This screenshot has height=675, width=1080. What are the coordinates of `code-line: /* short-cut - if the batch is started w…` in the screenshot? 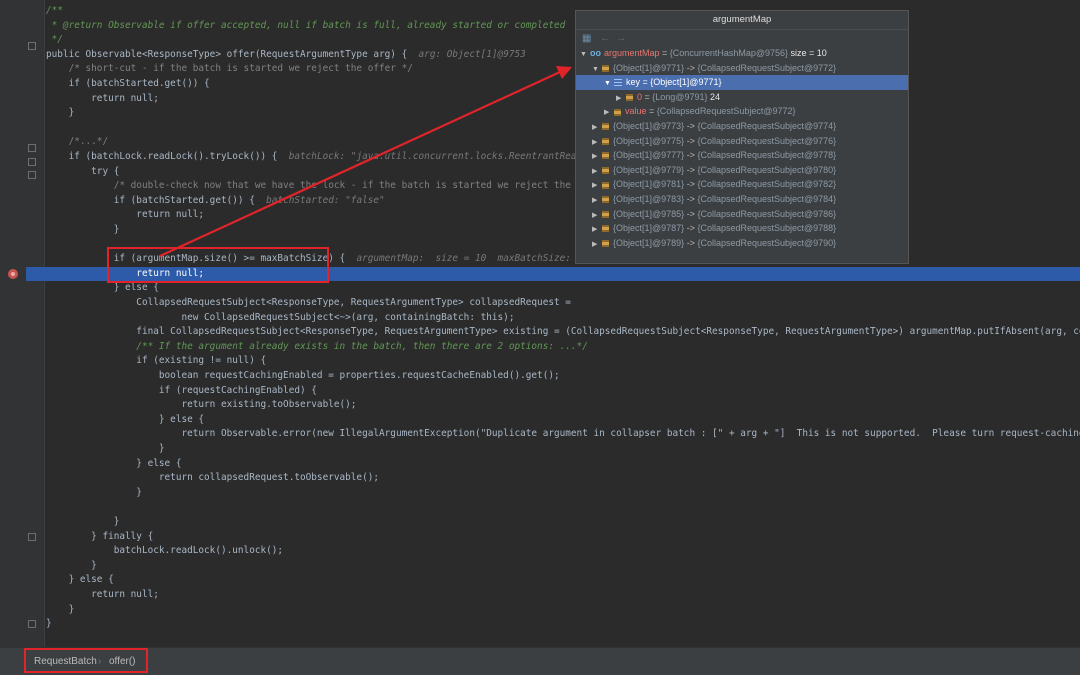 It's located at (229, 68).